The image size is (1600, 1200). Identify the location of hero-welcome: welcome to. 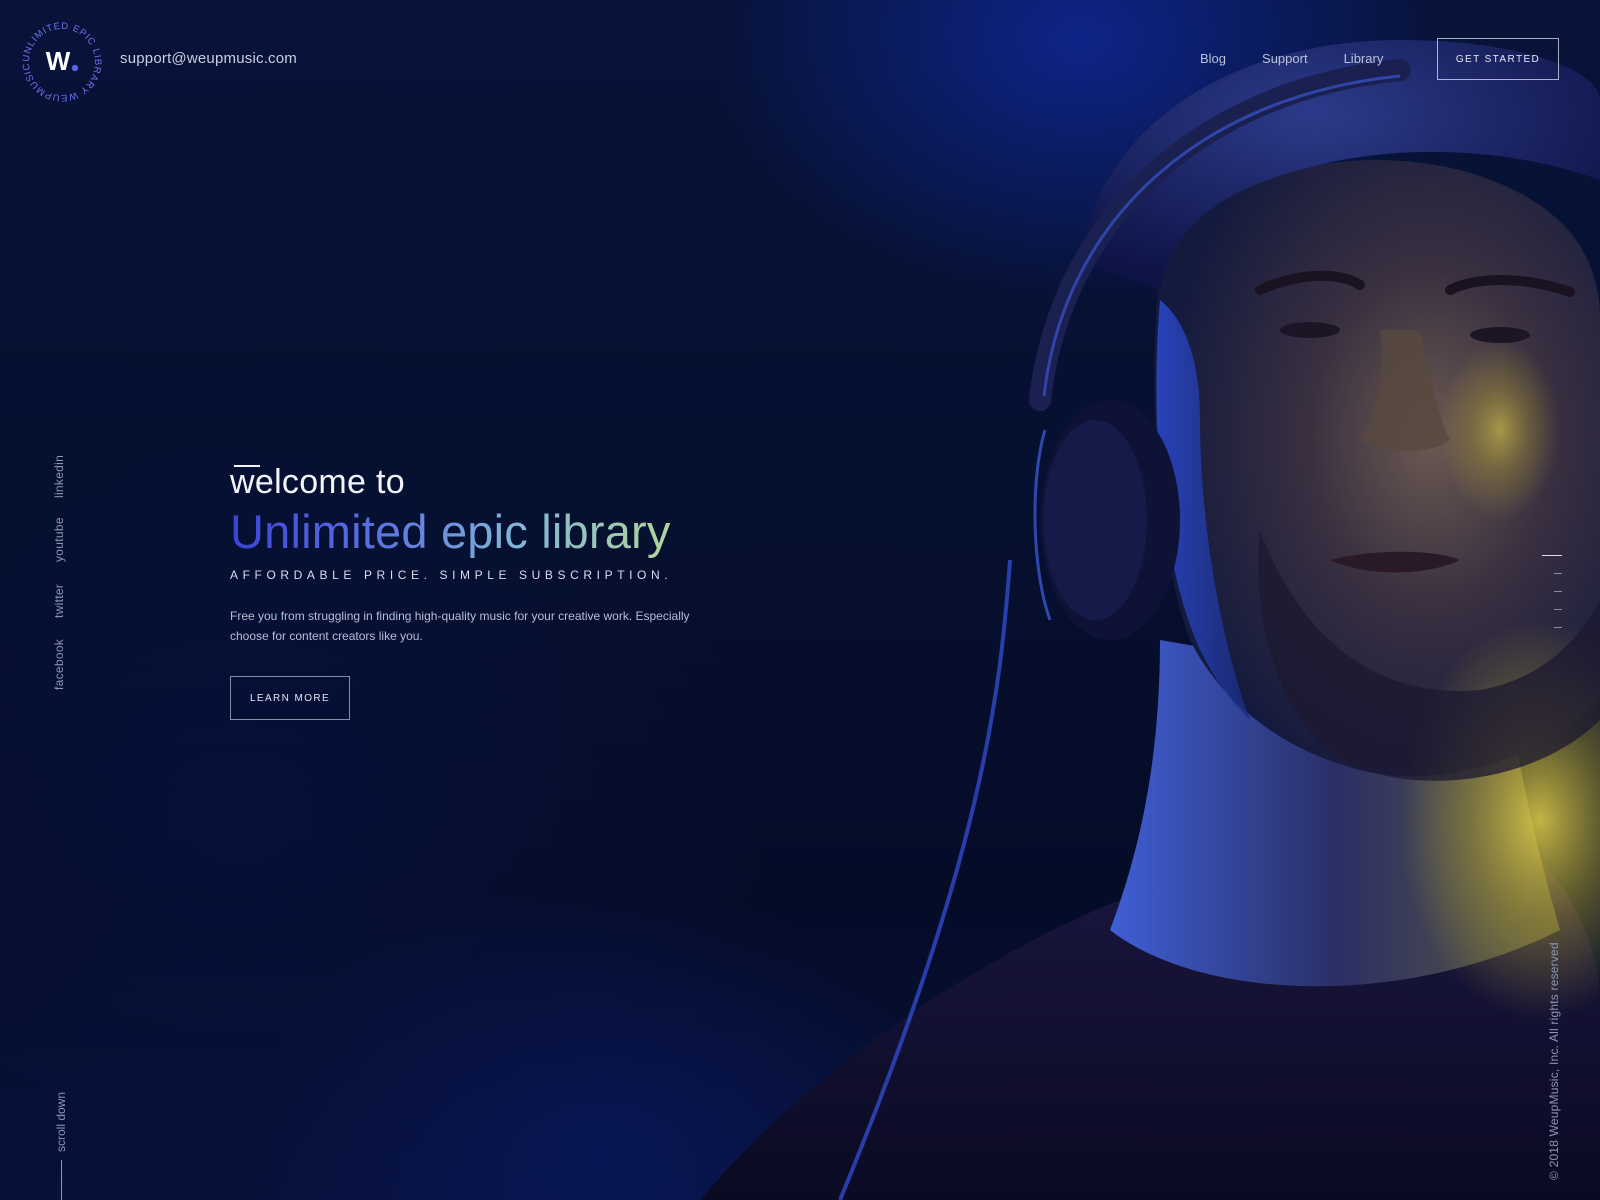
(317, 482).